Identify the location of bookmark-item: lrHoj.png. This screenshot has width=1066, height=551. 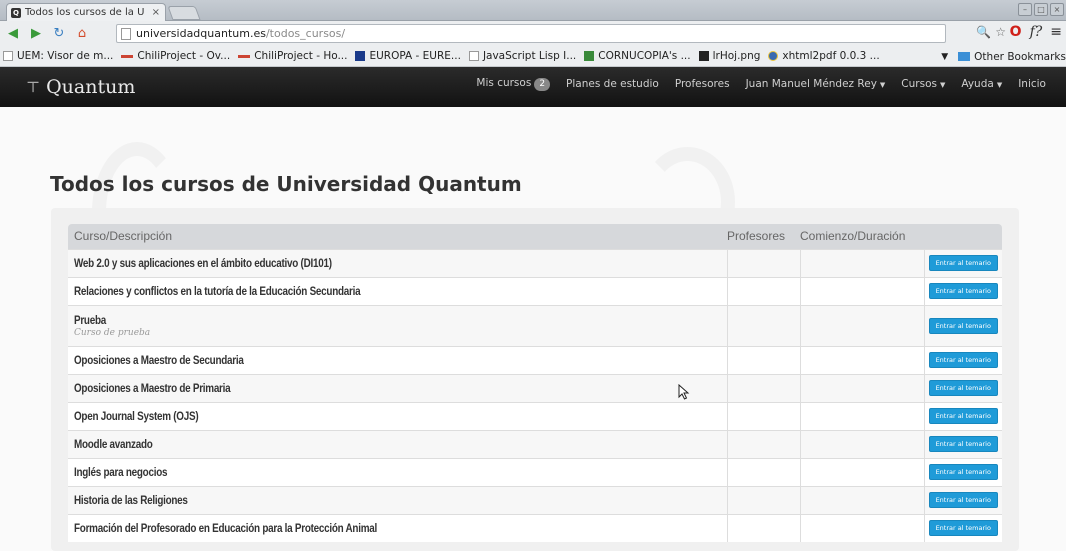
(731, 56).